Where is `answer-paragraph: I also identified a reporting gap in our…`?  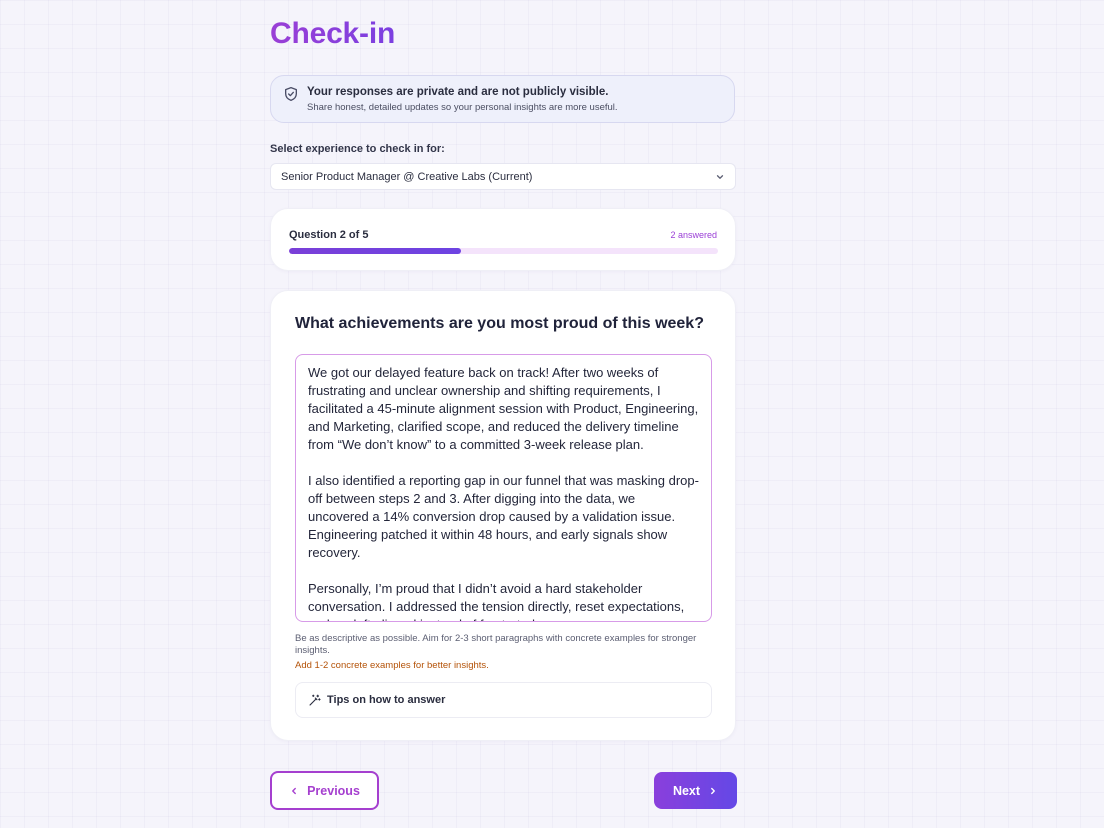
answer-paragraph: I also identified a reporting gap in our… is located at coordinates (503, 516).